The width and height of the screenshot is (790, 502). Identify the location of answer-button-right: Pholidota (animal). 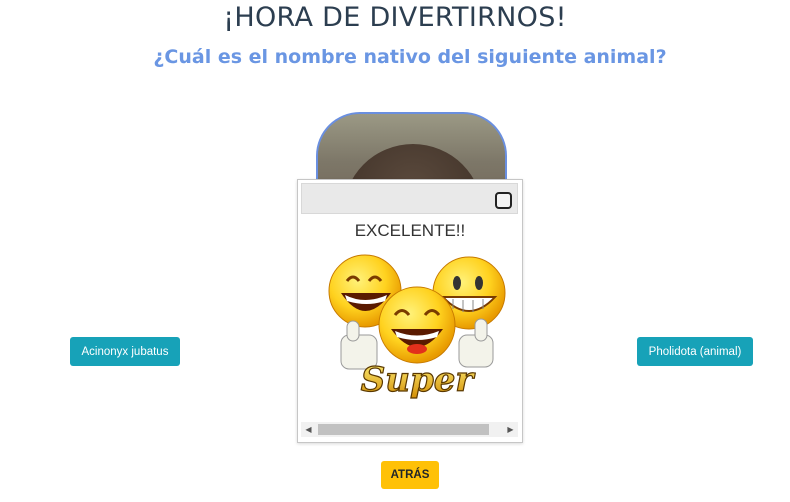
(695, 351).